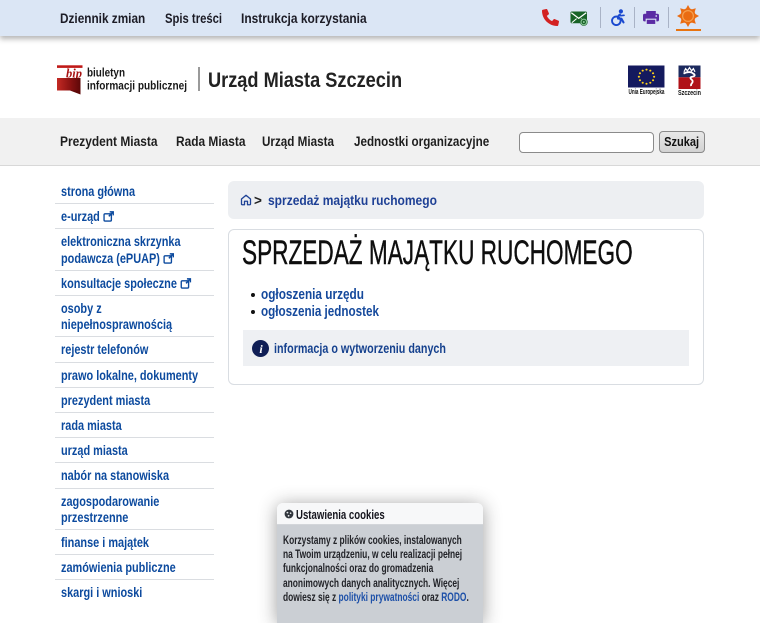 This screenshot has height=623, width=760. Describe the element at coordinates (647, 91) in the screenshot. I see `svg-text: Unia Europejska` at that location.